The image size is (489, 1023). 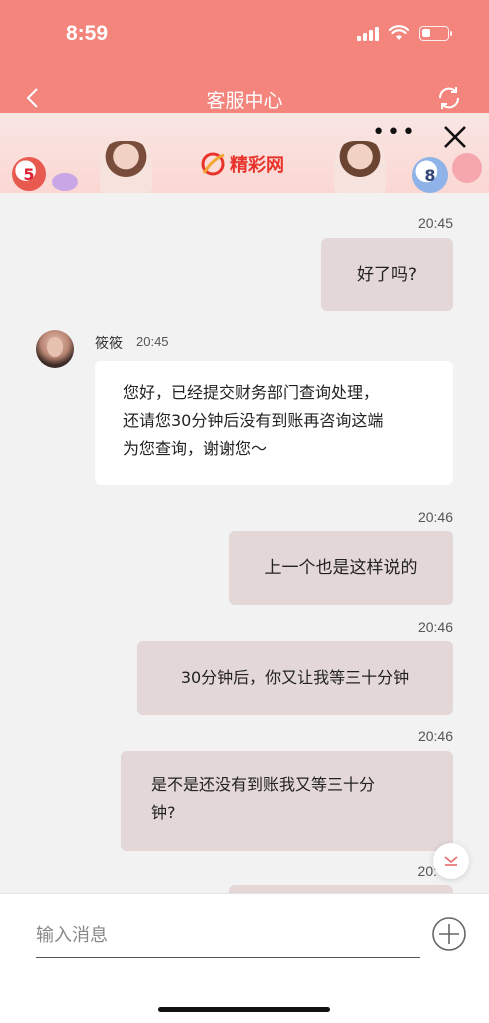 What do you see at coordinates (426, 32) in the screenshot?
I see `battery-level` at bounding box center [426, 32].